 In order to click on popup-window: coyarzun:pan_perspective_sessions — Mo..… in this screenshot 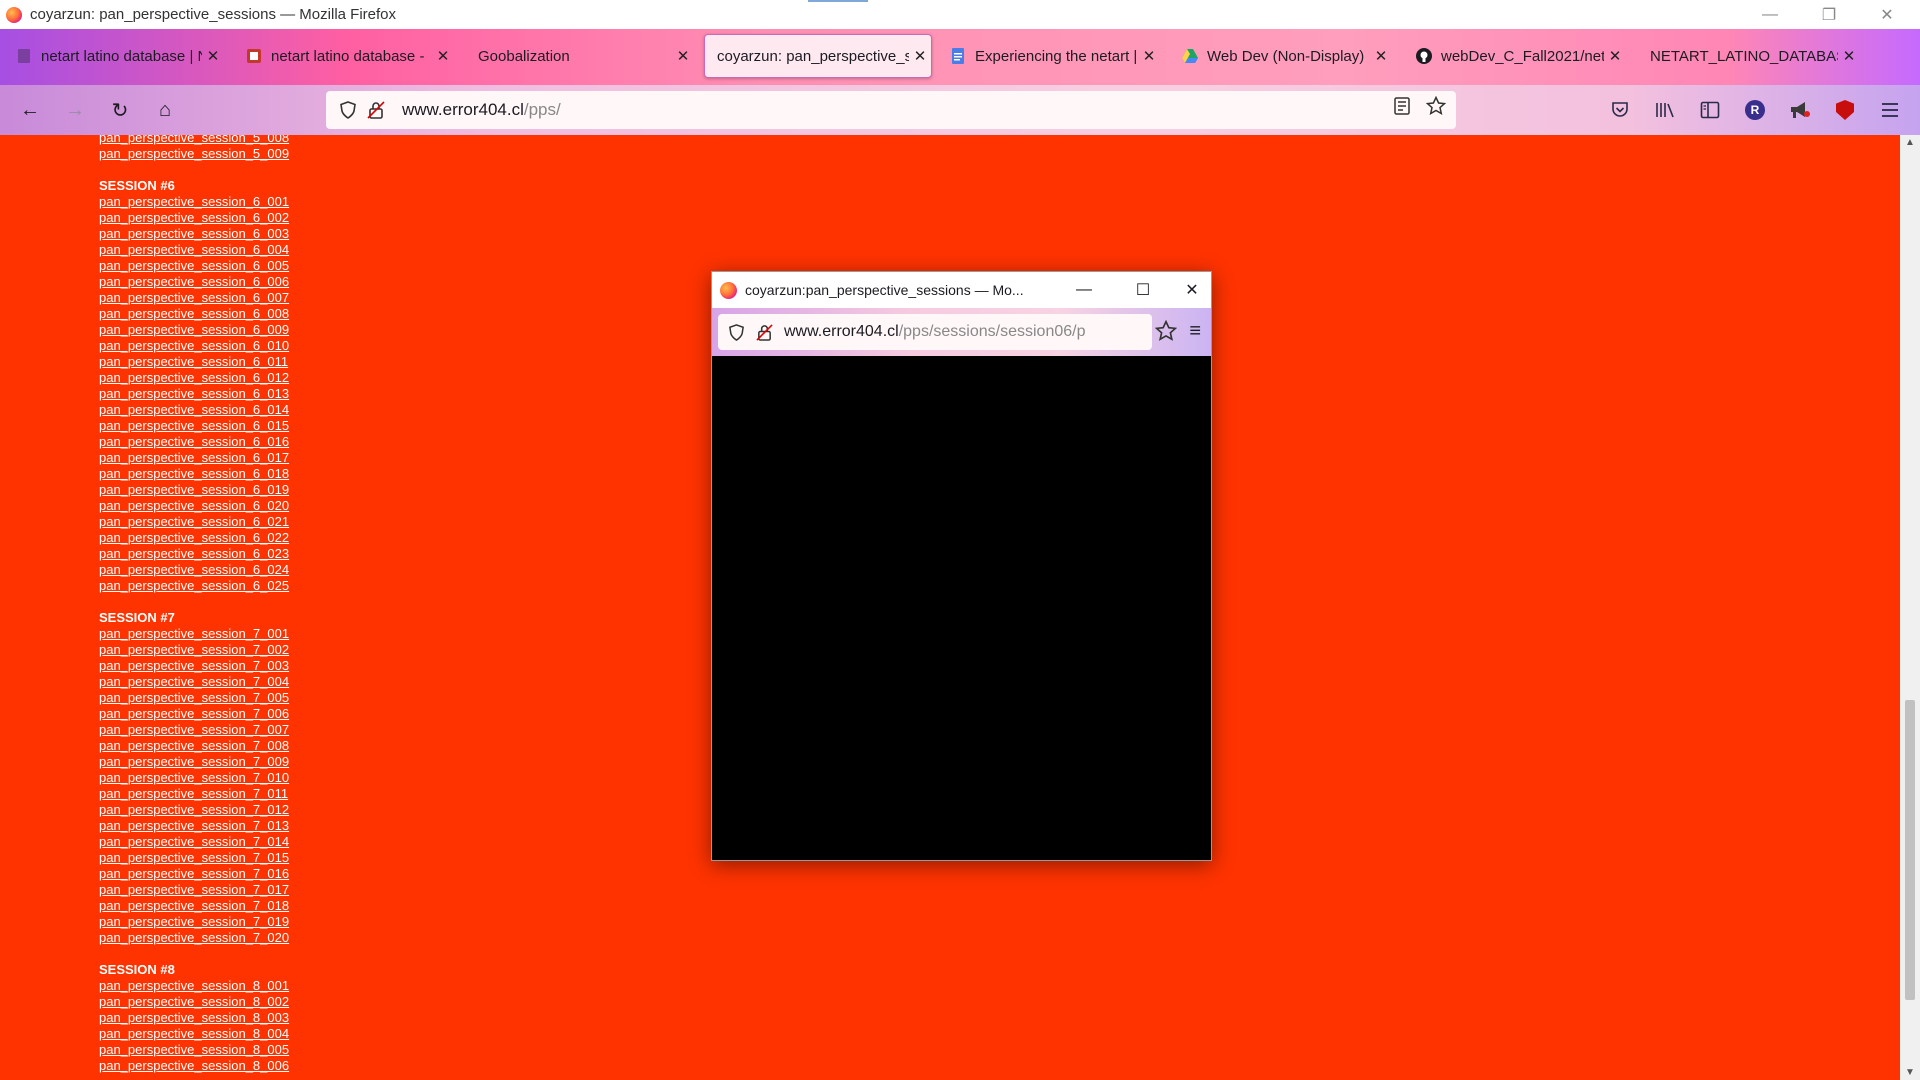, I will do `click(961, 566)`.